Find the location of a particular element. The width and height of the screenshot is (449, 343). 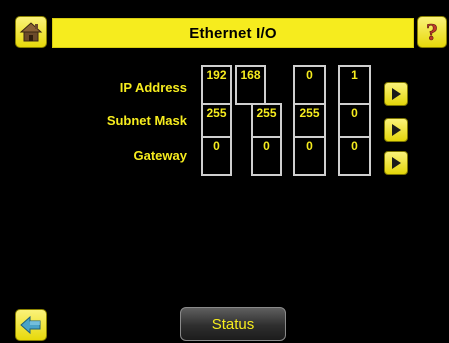

status-button: Status is located at coordinates (233, 324).